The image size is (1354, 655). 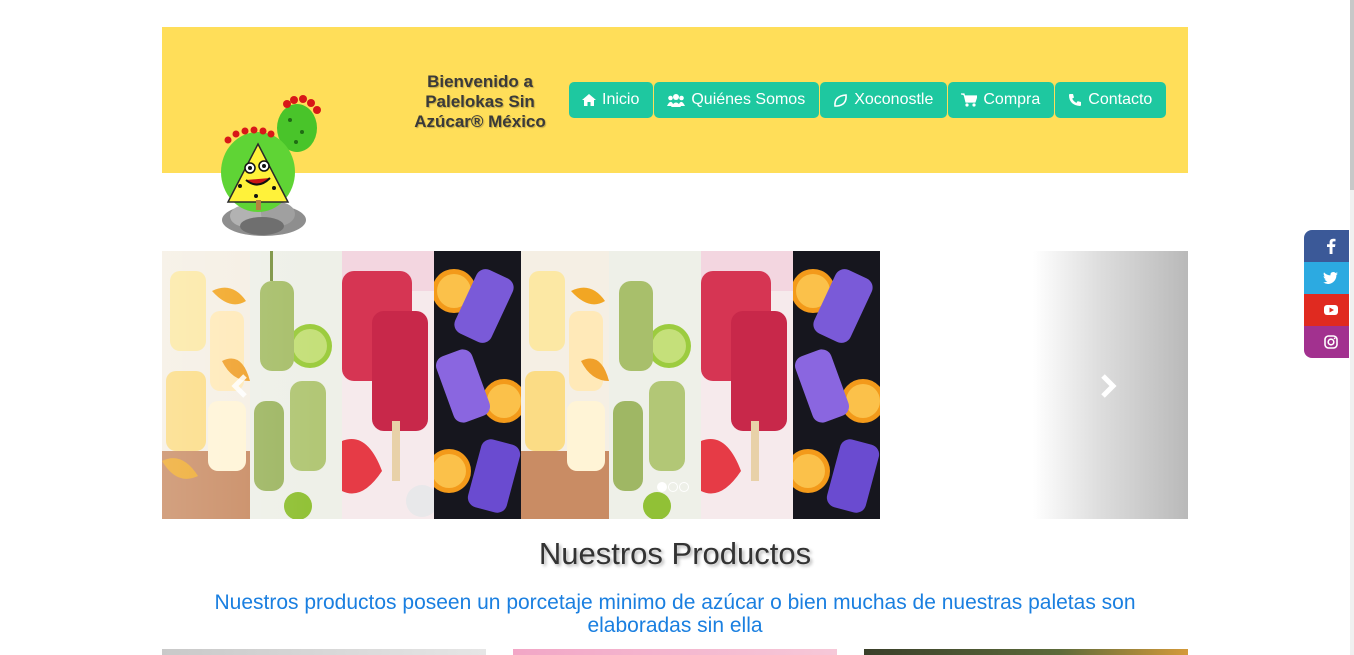 I want to click on nav-item-contacto: Contacto, so click(x=1111, y=100).